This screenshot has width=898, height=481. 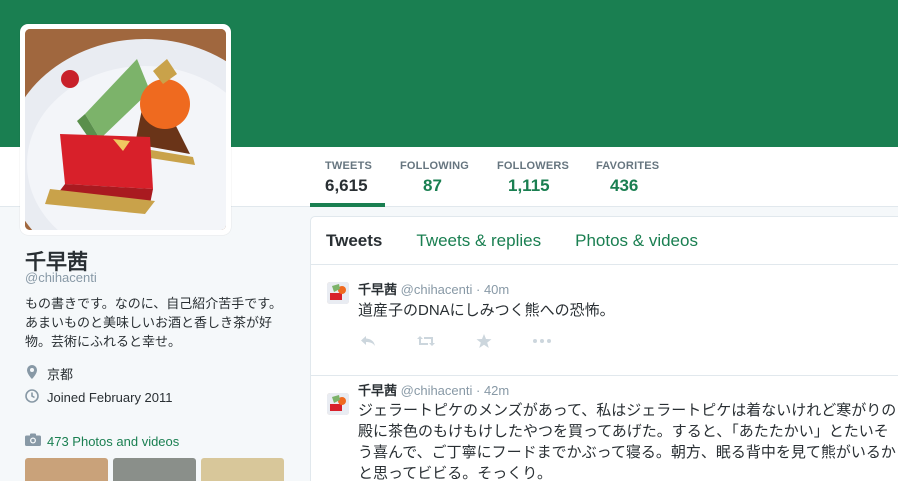 I want to click on timeline-tabs: Tweets Tweets & replies Photos & videos, so click(x=604, y=241).